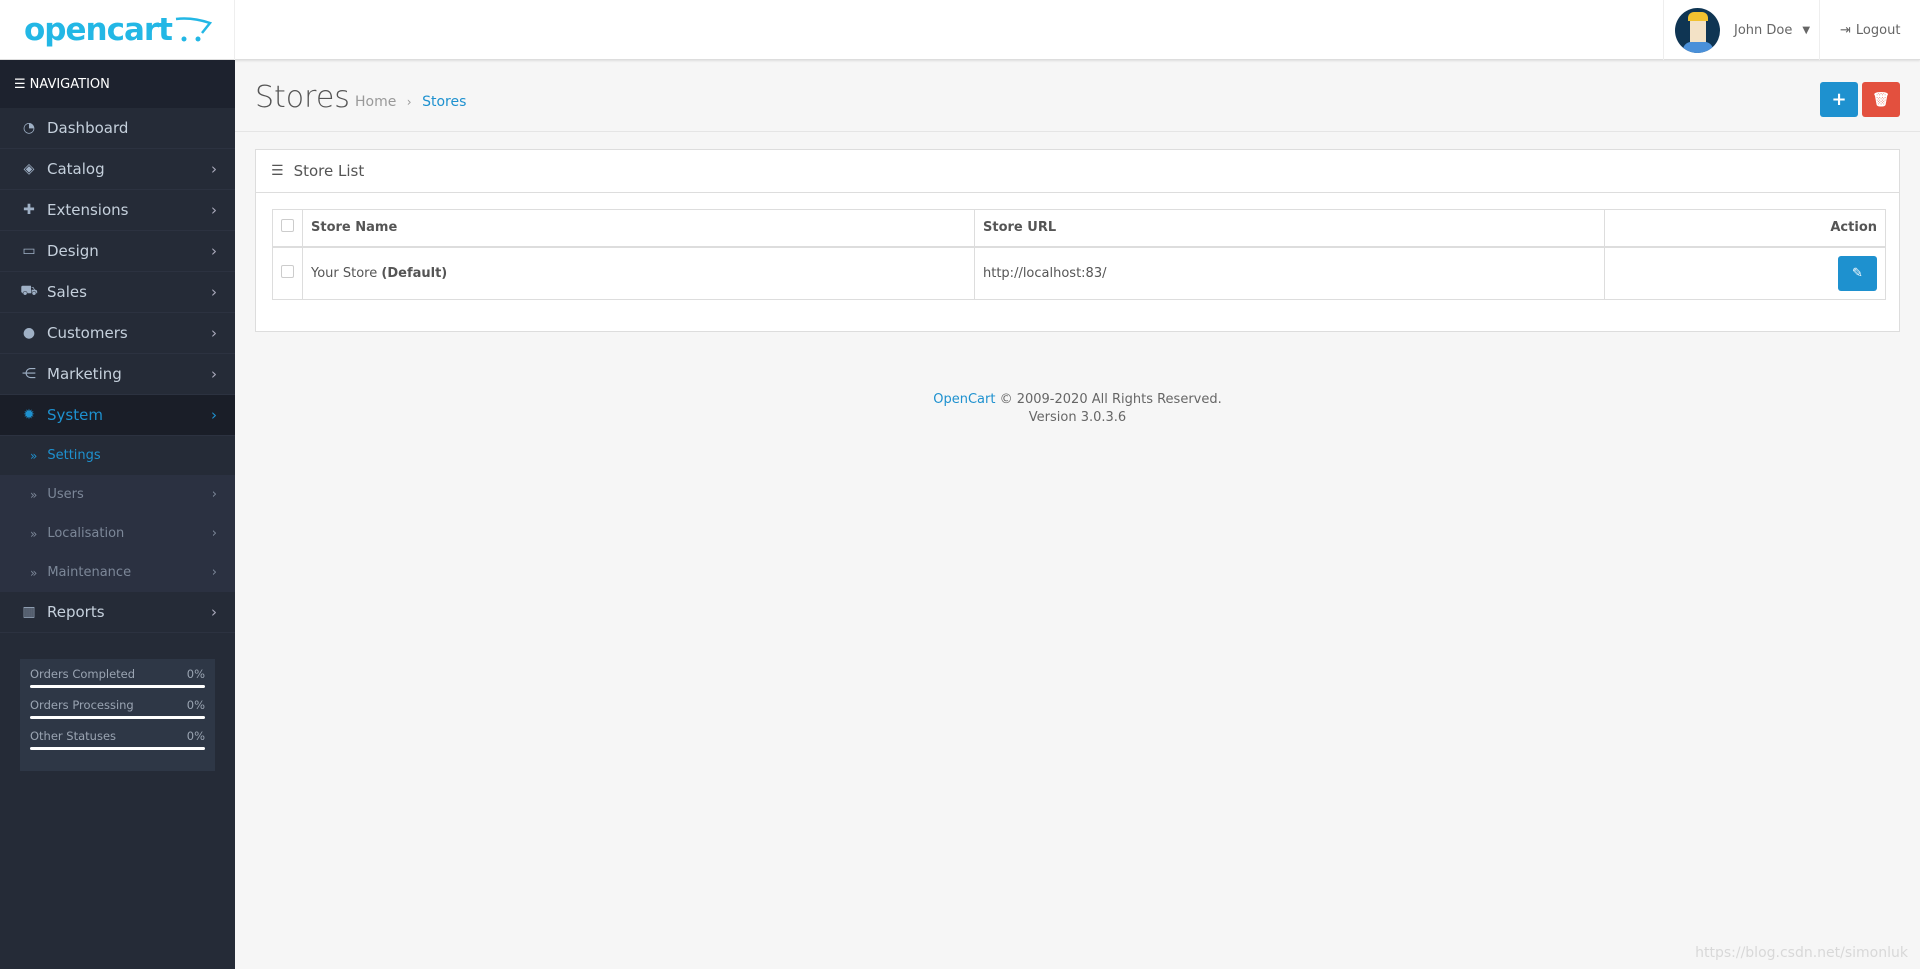 This screenshot has width=1920, height=969. What do you see at coordinates (69, 84) in the screenshot?
I see `navigation-title: NAVIGATION` at bounding box center [69, 84].